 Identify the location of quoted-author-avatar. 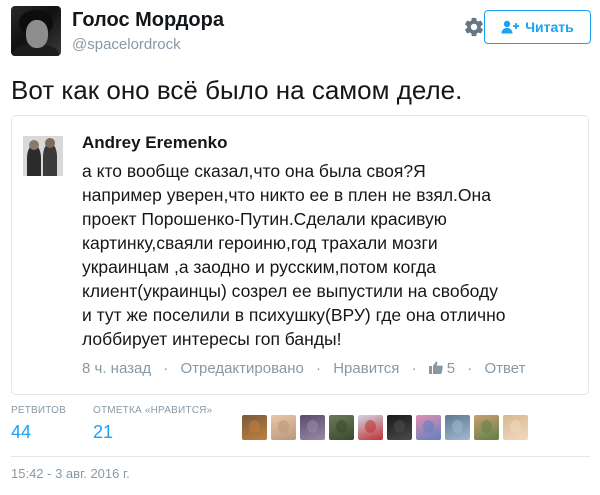
(43, 156).